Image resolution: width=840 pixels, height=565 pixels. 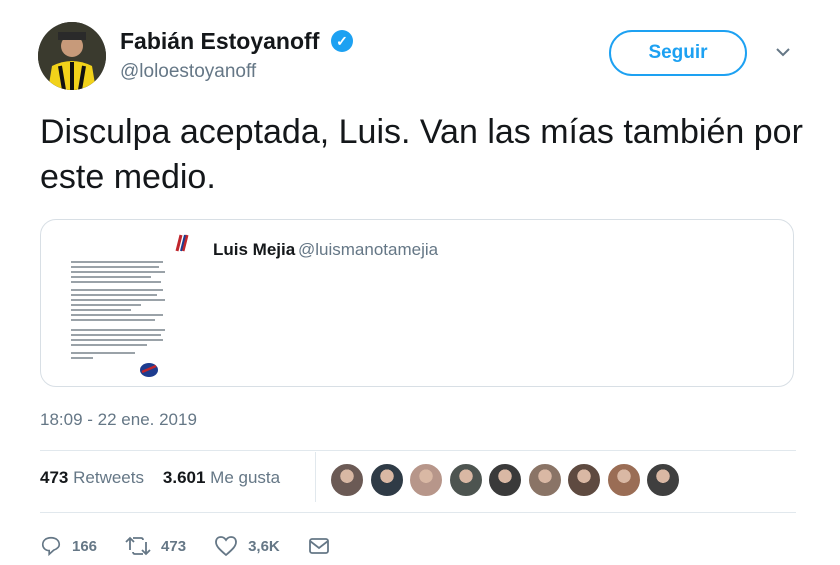 I want to click on stats-separator, so click(x=315, y=477).